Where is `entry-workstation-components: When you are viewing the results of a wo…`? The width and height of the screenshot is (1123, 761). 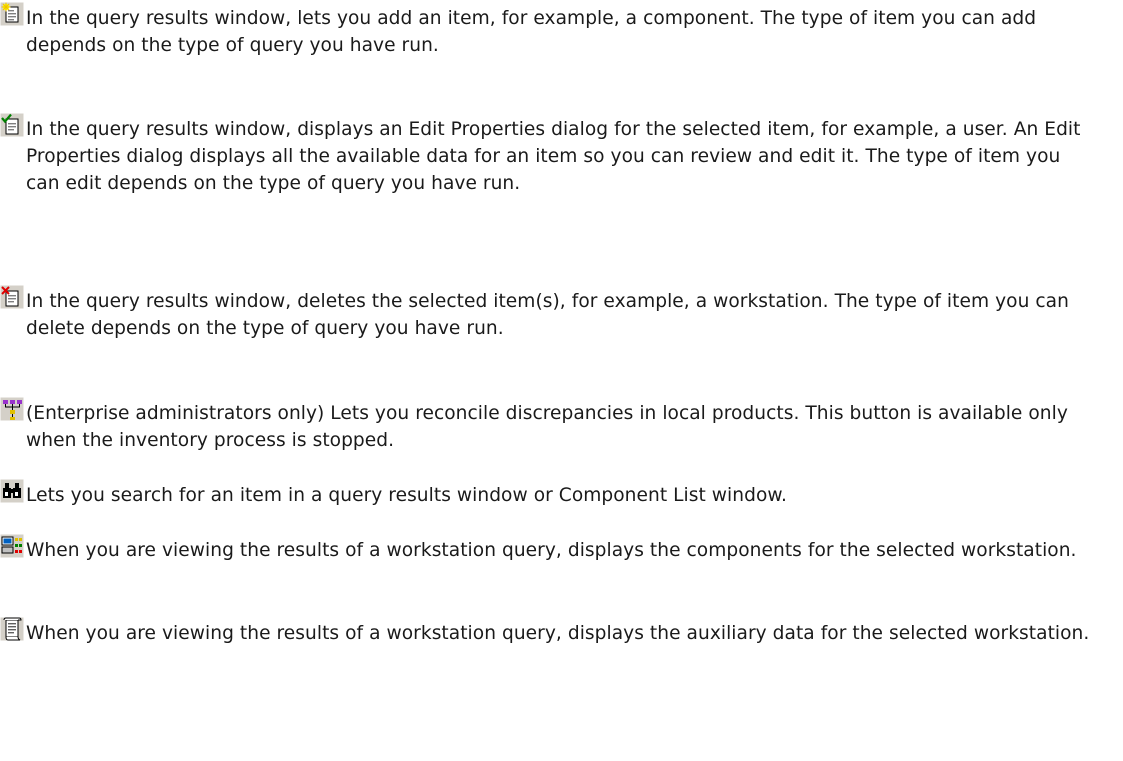
entry-workstation-components: When you are viewing the results of a wo… is located at coordinates (545, 549).